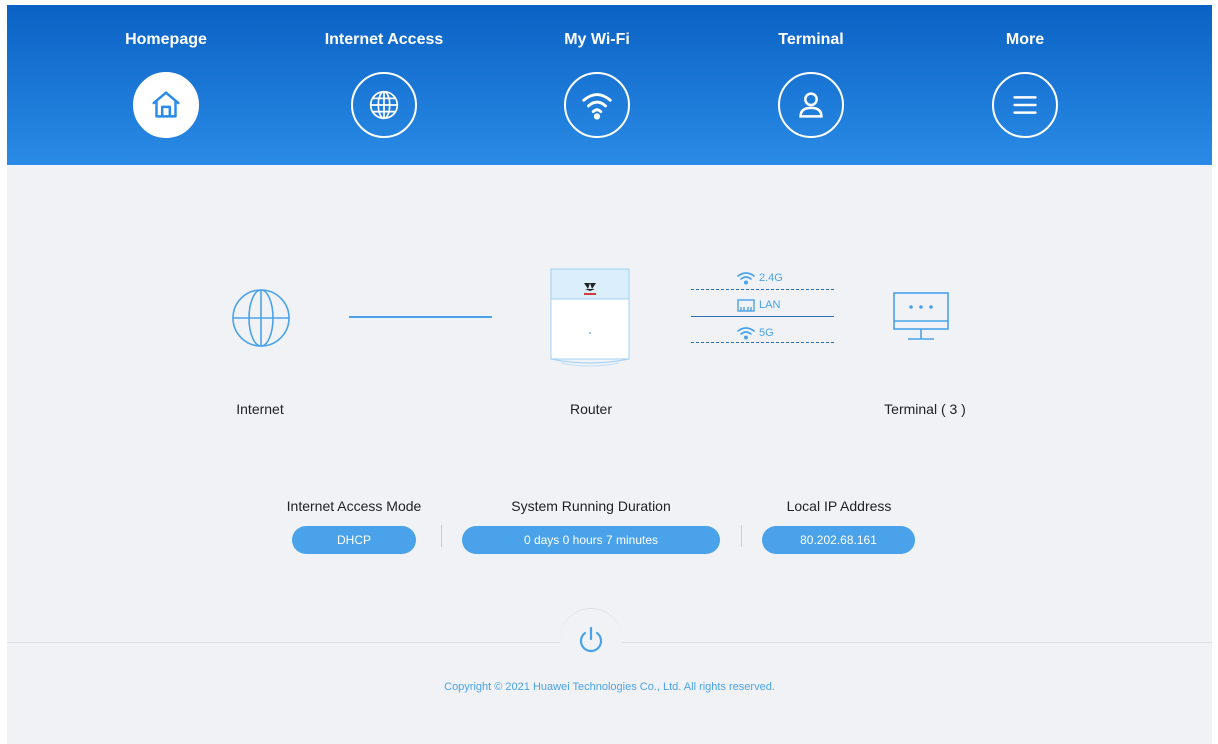 This screenshot has height=744, width=1218. What do you see at coordinates (354, 506) in the screenshot?
I see `access-mode-title: Internet Access Mode` at bounding box center [354, 506].